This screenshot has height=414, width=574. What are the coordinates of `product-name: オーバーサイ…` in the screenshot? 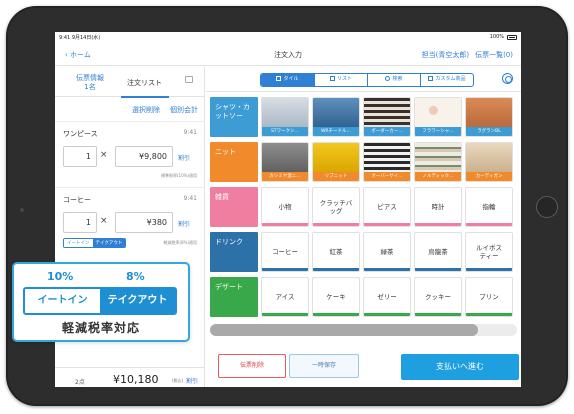 It's located at (387, 176).